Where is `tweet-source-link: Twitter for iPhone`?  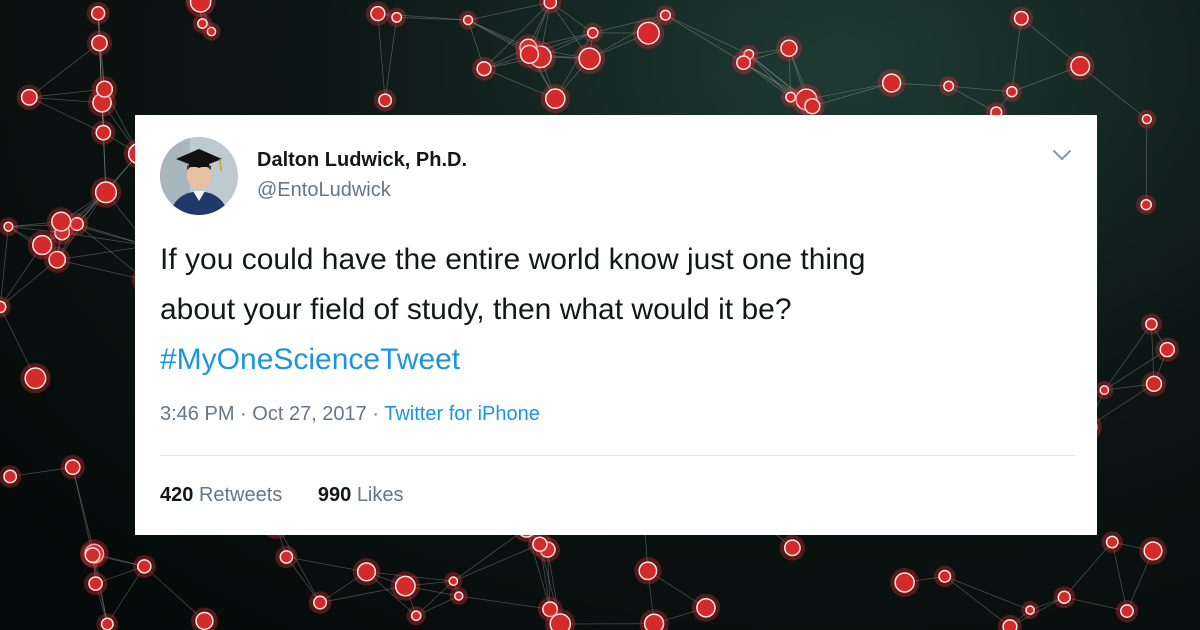 tweet-source-link: Twitter for iPhone is located at coordinates (462, 414).